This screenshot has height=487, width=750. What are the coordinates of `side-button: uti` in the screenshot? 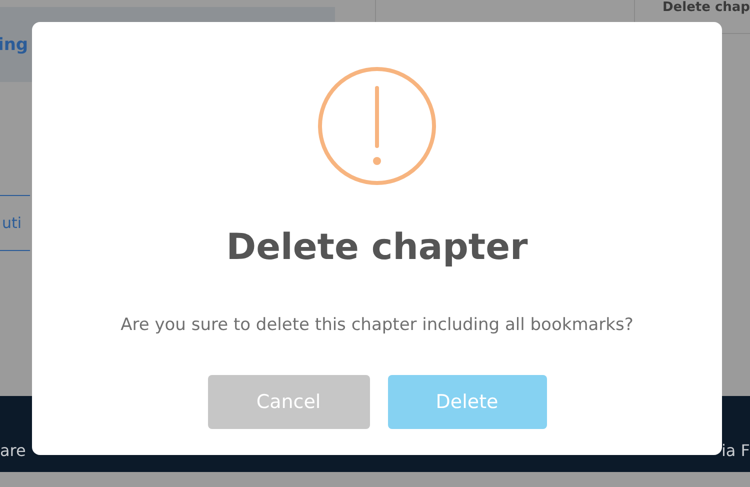 It's located at (15, 223).